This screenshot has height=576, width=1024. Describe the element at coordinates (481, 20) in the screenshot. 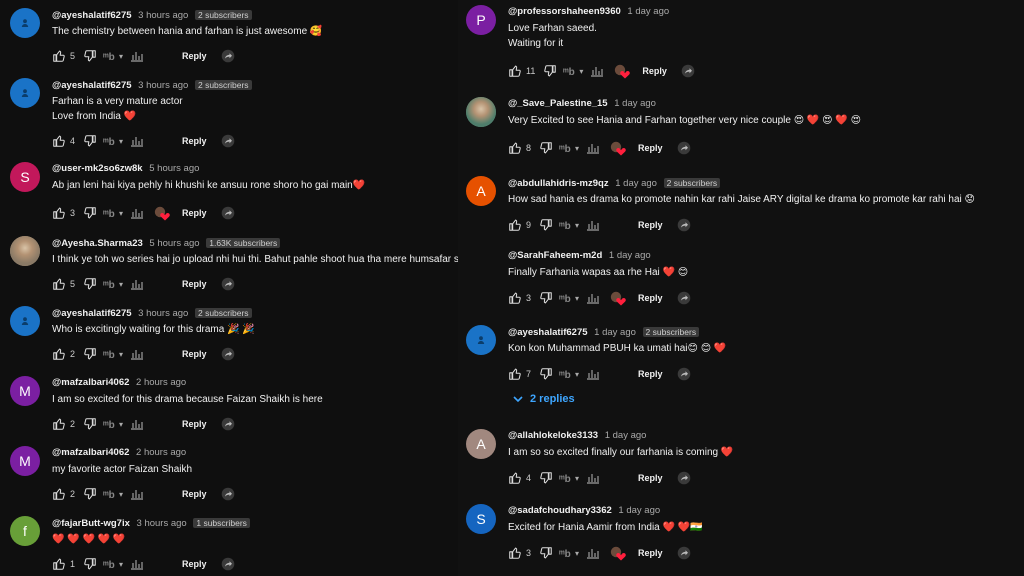

I see `avatar: P` at that location.